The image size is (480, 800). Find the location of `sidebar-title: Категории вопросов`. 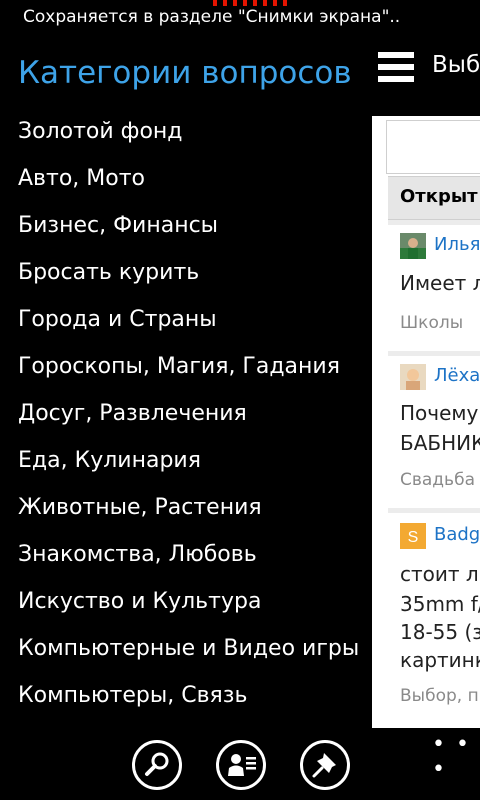

sidebar-title: Категории вопросов is located at coordinates (185, 73).